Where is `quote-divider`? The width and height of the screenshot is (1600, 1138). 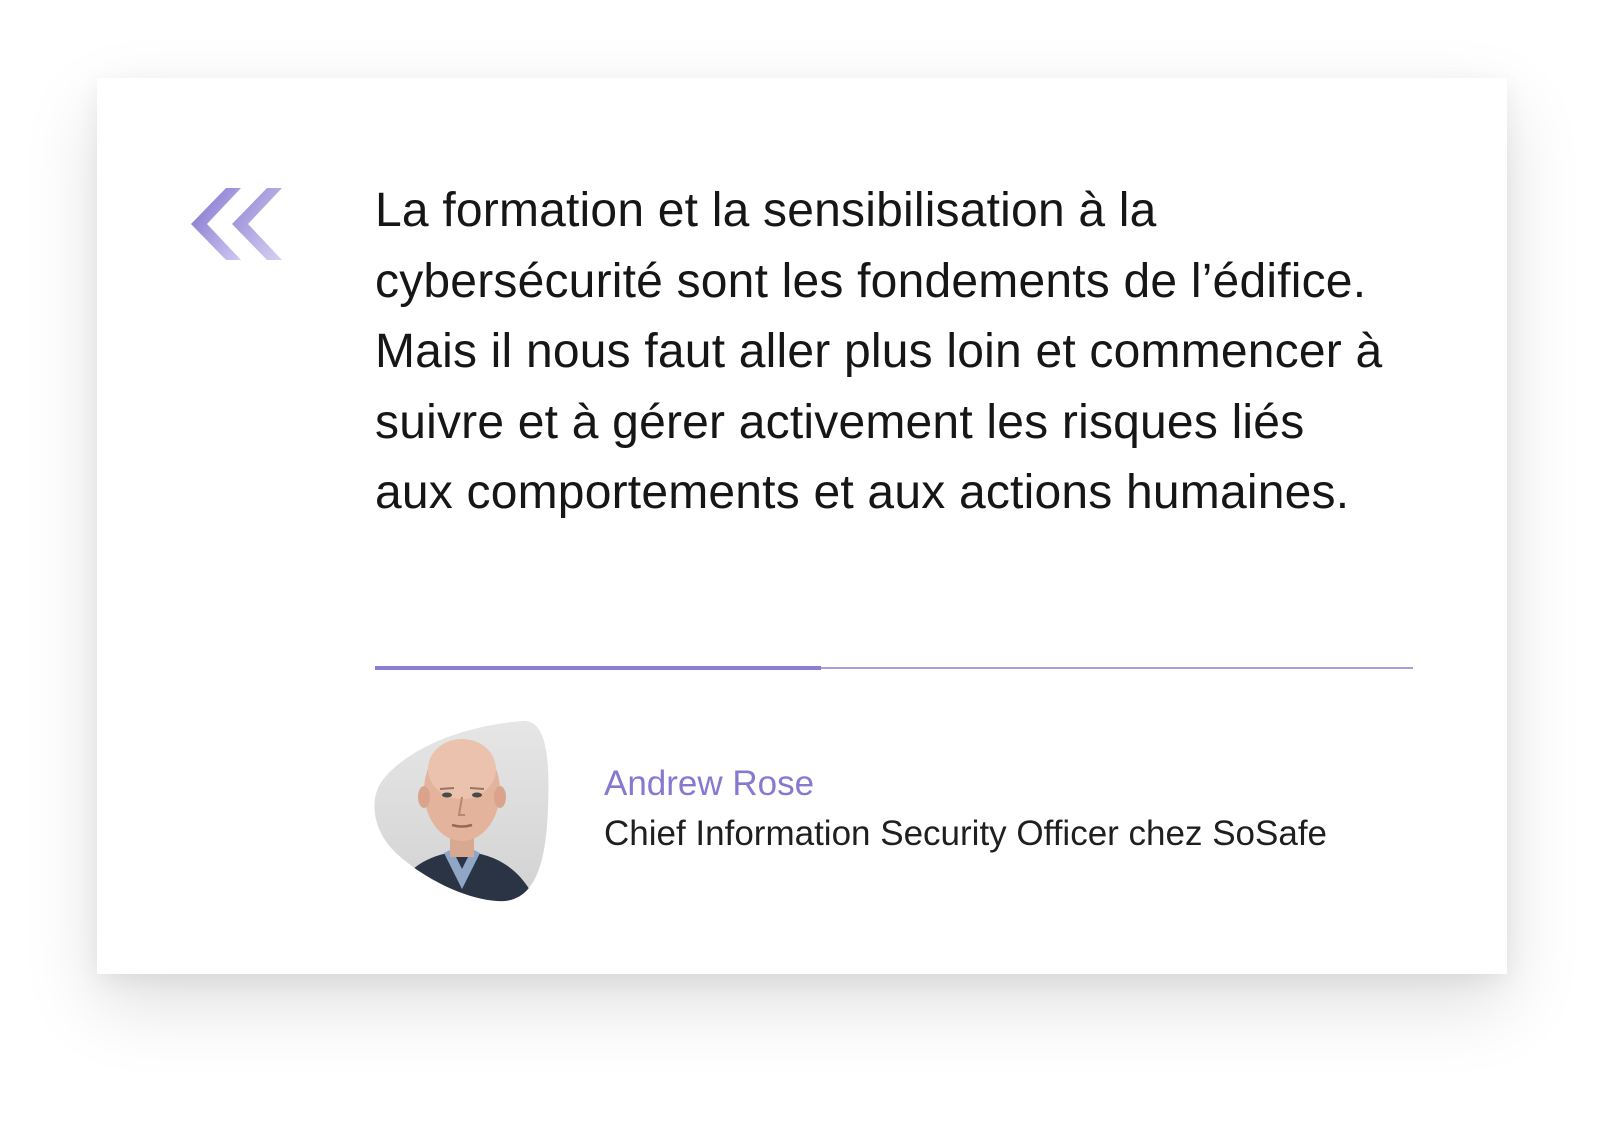 quote-divider is located at coordinates (894, 668).